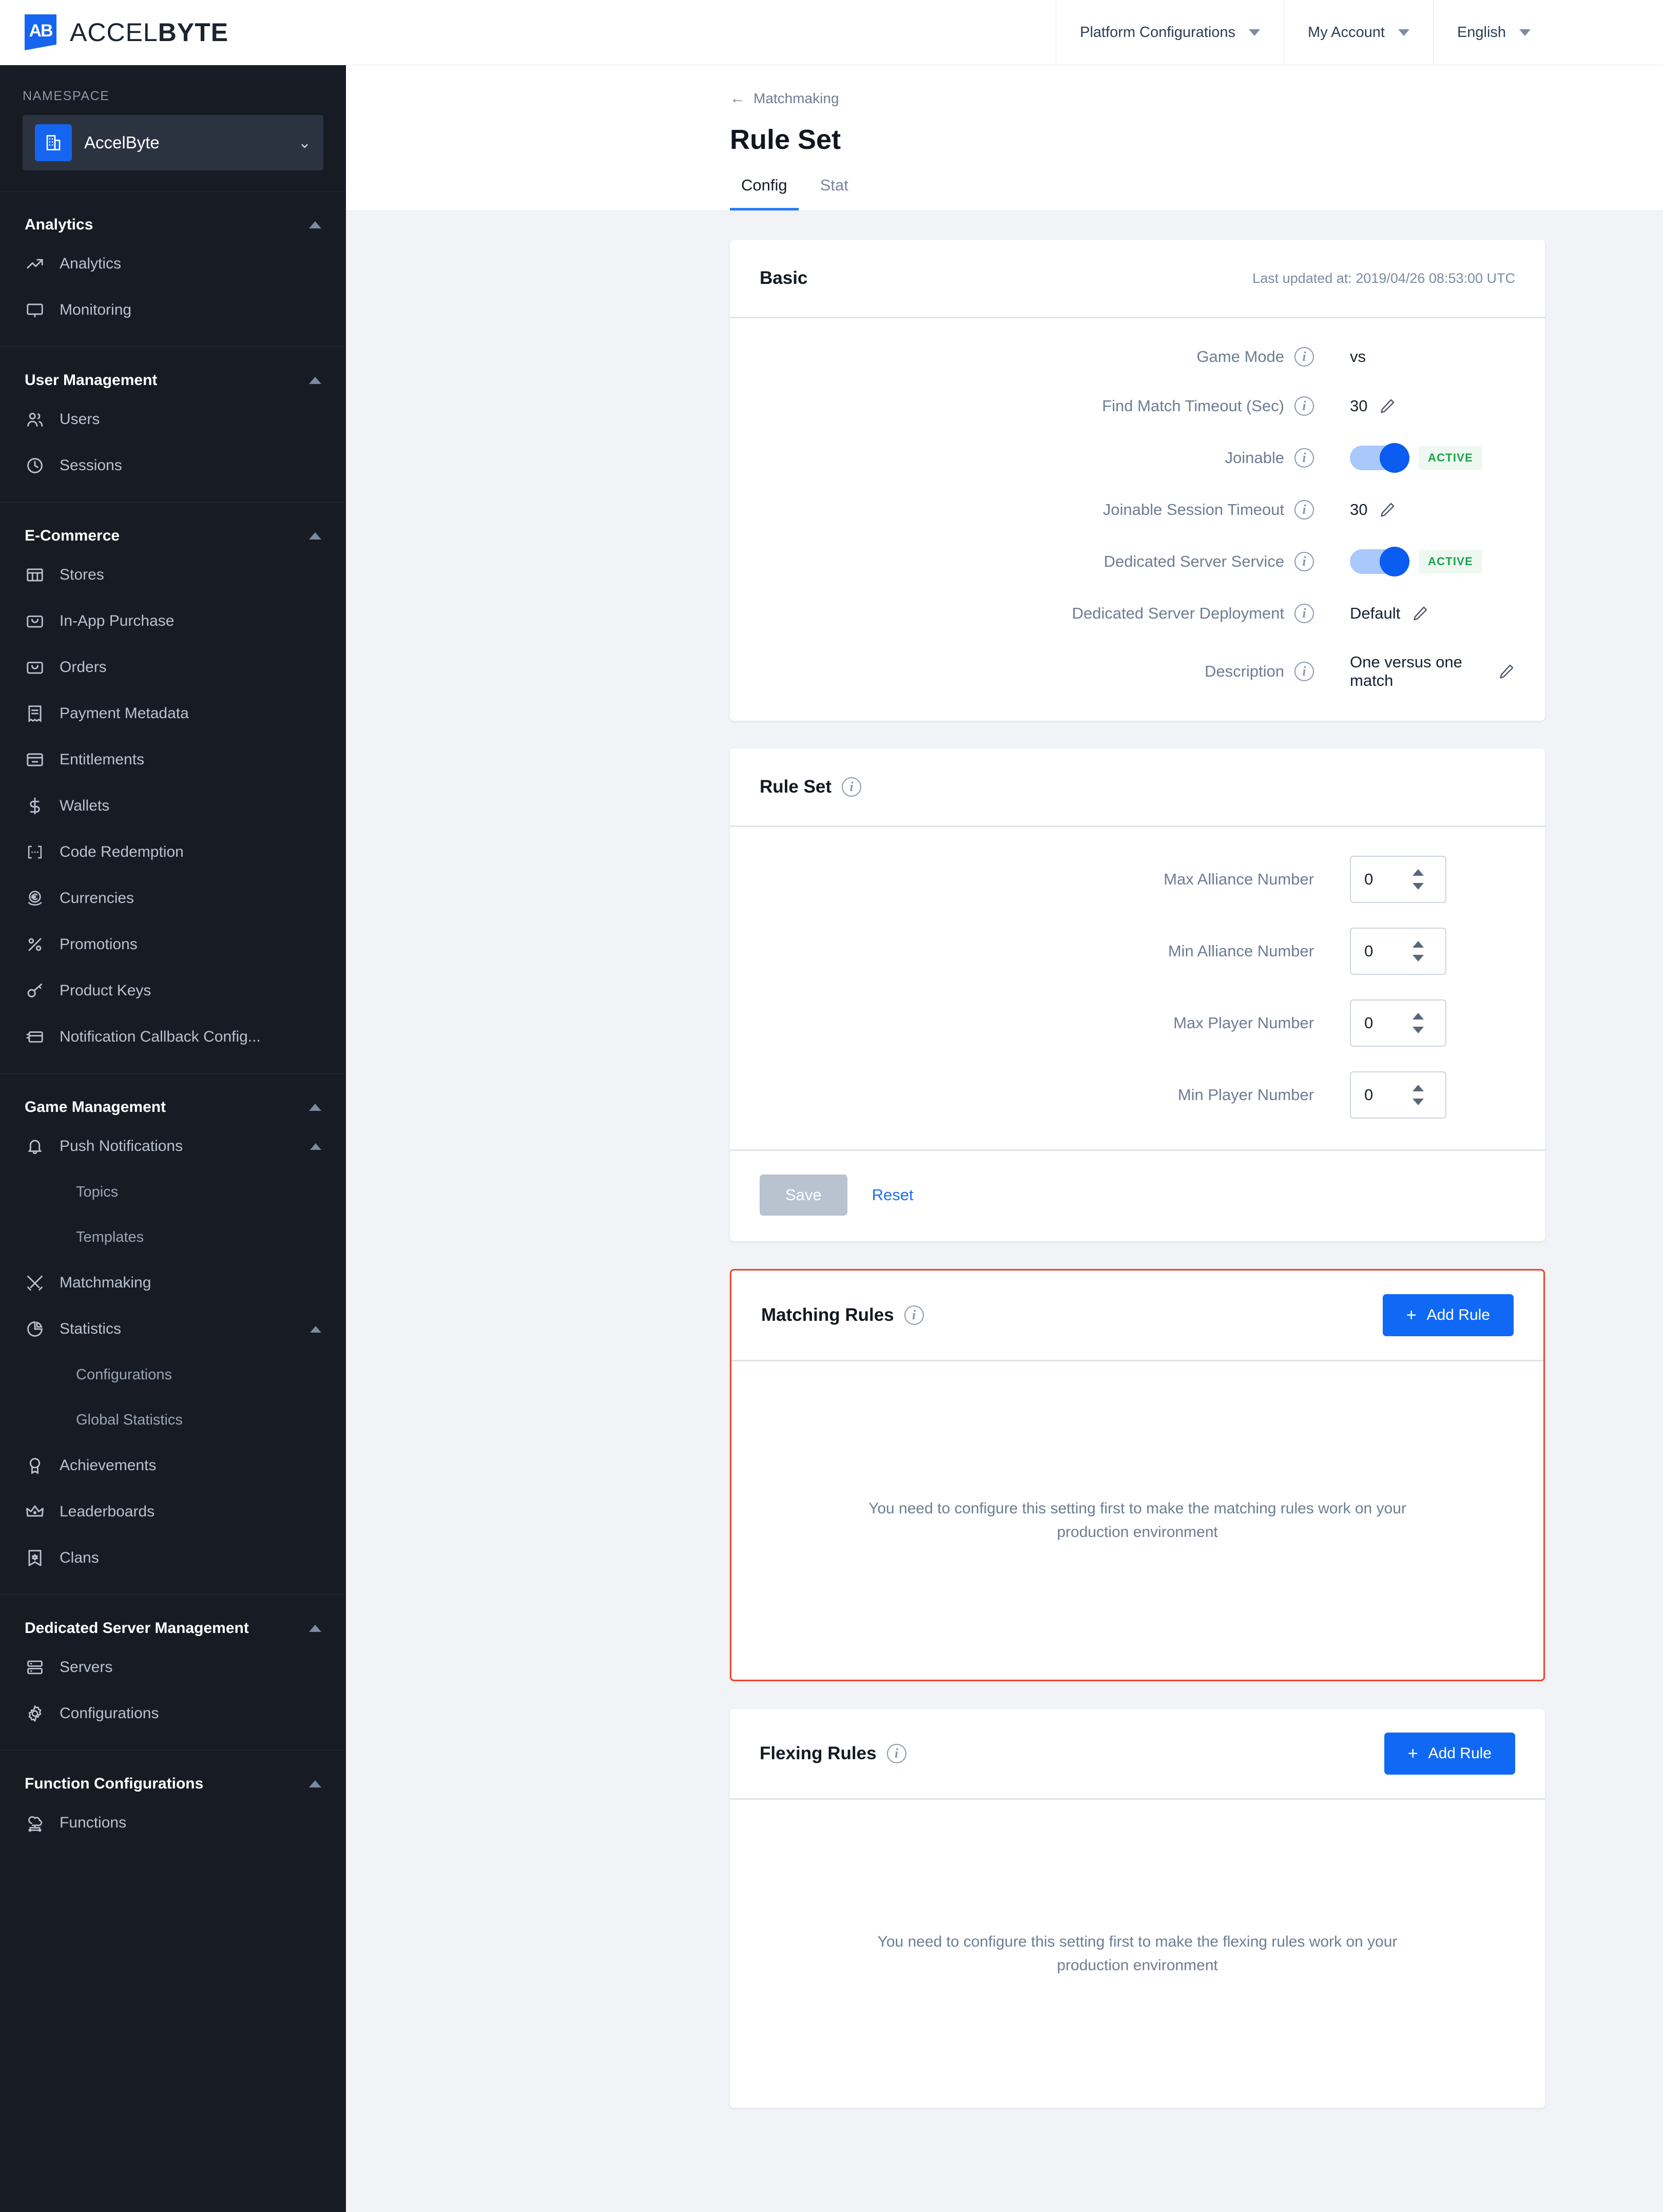 This screenshot has height=2212, width=1663. I want to click on add-matching-rule-button: + Add Rule, so click(1448, 1315).